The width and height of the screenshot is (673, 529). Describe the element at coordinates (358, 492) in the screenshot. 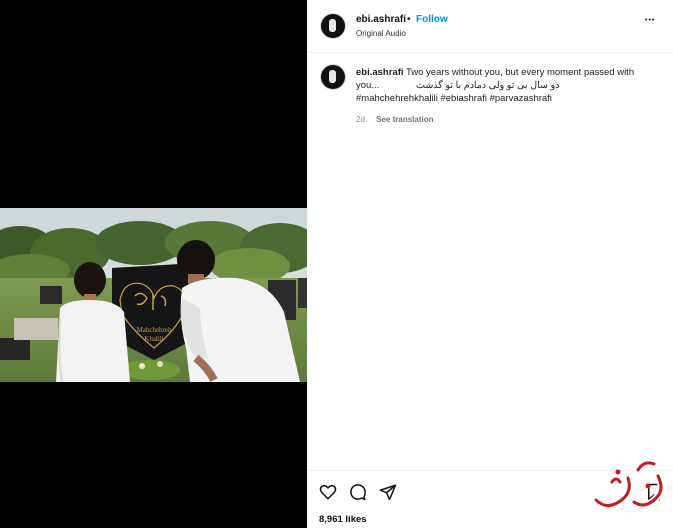

I see `comment-icon` at that location.